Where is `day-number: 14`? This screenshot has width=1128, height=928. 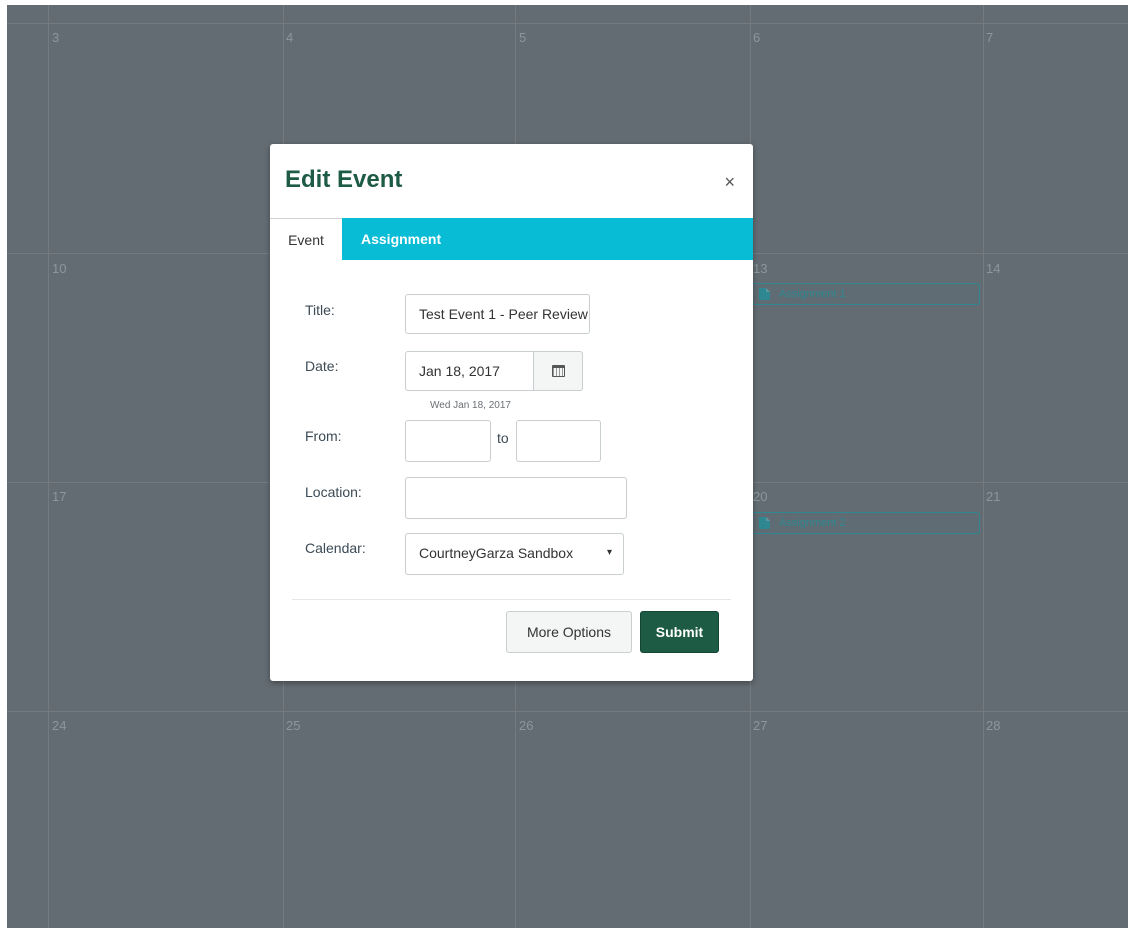
day-number: 14 is located at coordinates (993, 268).